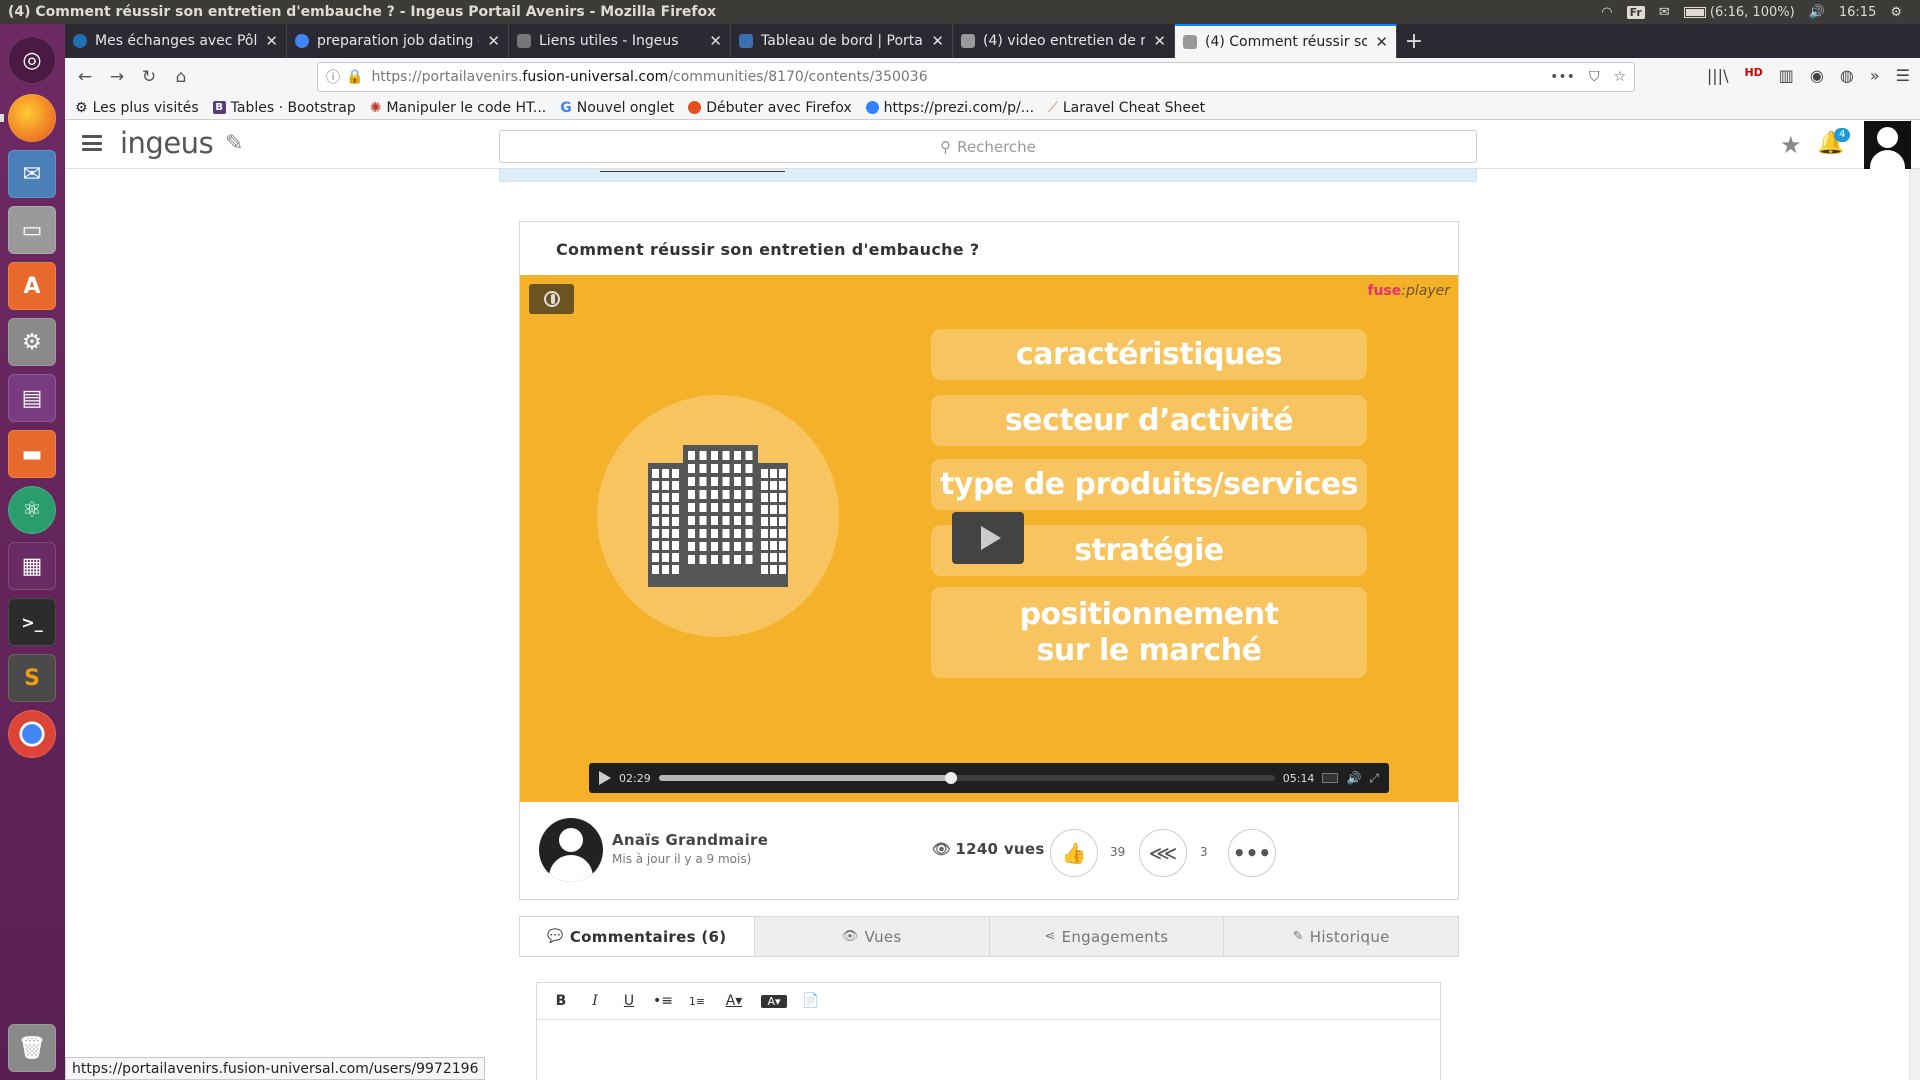  What do you see at coordinates (1149, 484) in the screenshot?
I see `slide-item: type de produits/services` at bounding box center [1149, 484].